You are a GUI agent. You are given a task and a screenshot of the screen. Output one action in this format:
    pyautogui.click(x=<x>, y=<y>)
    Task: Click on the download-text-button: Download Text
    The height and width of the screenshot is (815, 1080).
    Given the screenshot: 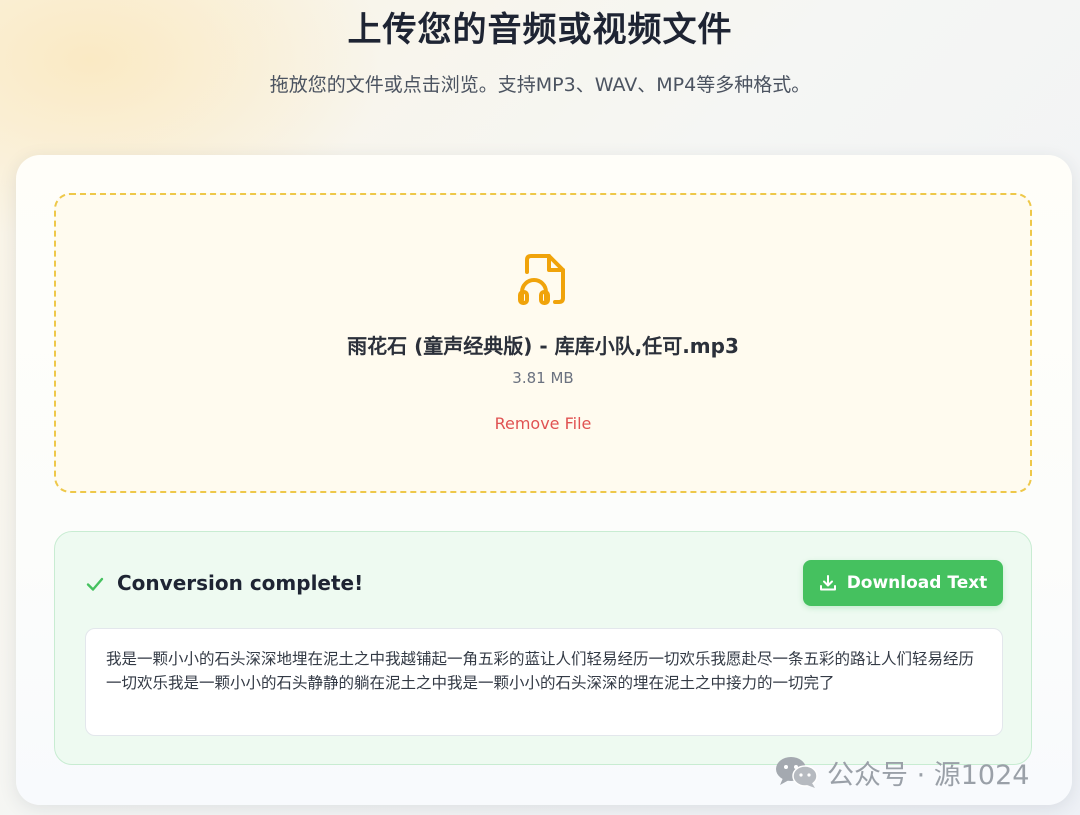 What is the action you would take?
    pyautogui.click(x=903, y=583)
    